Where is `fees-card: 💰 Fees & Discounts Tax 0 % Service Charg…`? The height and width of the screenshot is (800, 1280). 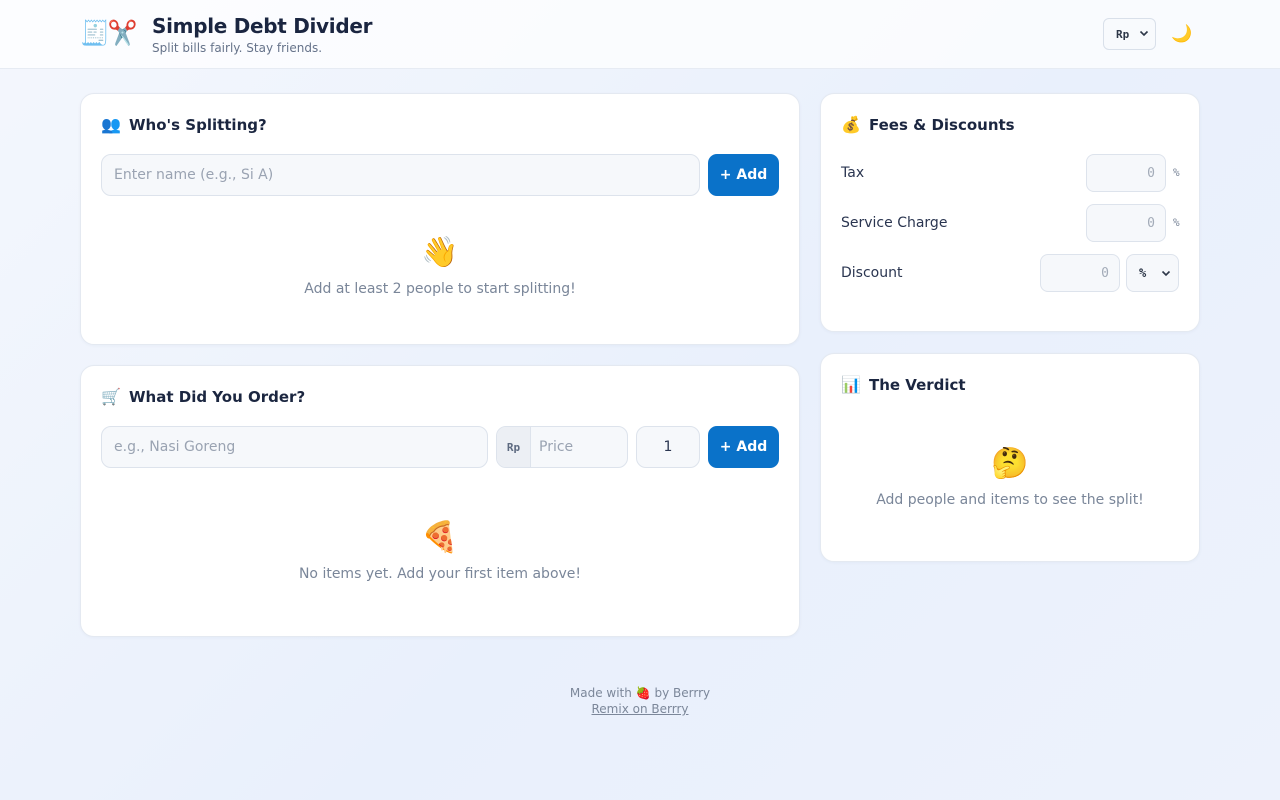 fees-card: 💰 Fees & Discounts Tax 0 % Service Charg… is located at coordinates (1010, 212).